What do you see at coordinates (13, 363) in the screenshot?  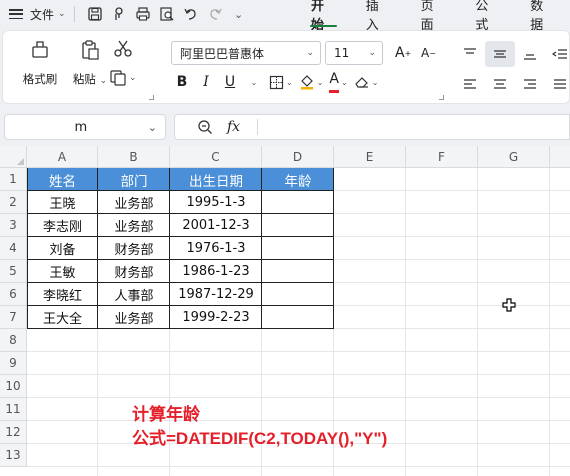 I see `row-header-9: 9` at bounding box center [13, 363].